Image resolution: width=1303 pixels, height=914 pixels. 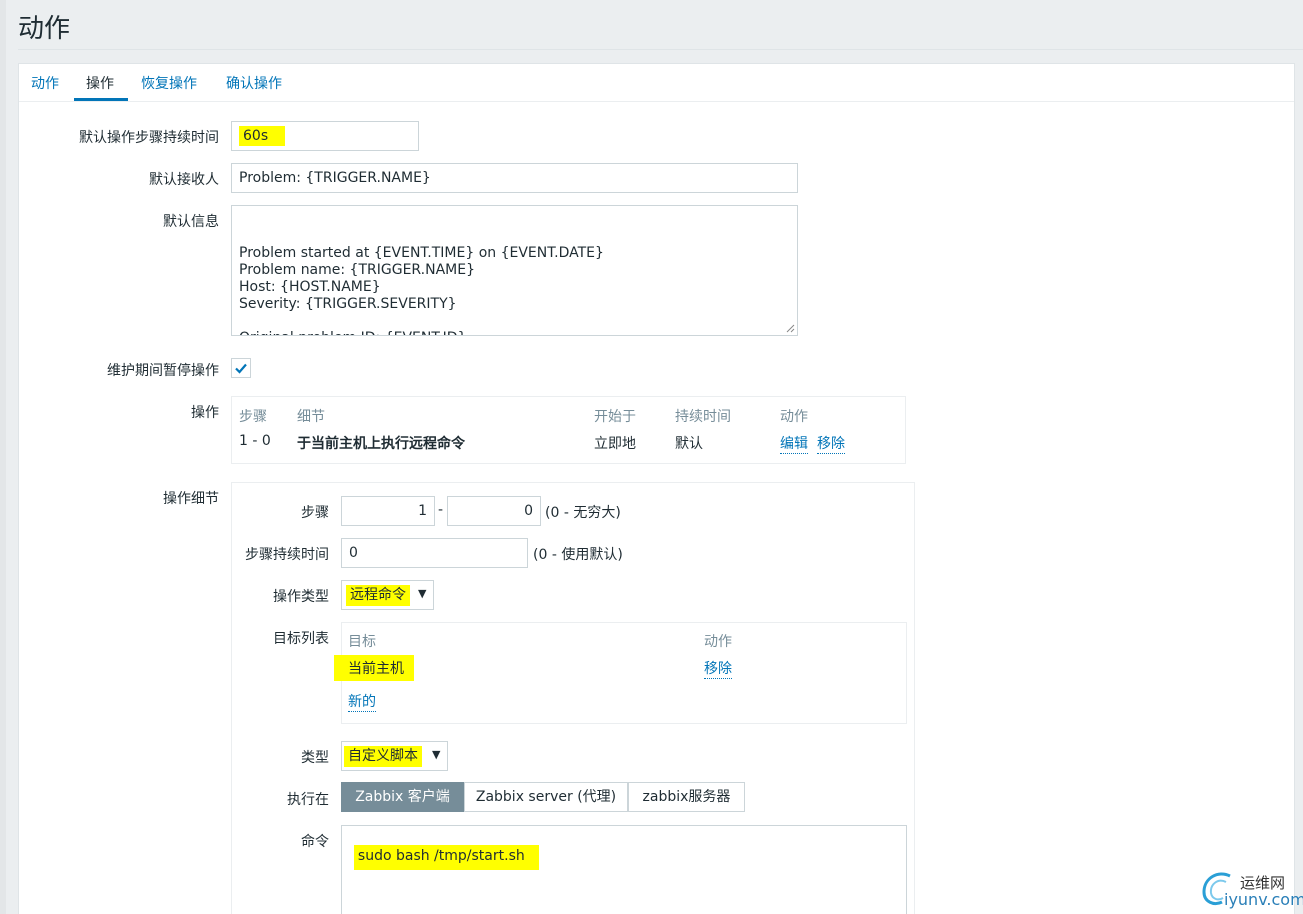 I want to click on operation-remove-link: 移除, so click(x=831, y=443).